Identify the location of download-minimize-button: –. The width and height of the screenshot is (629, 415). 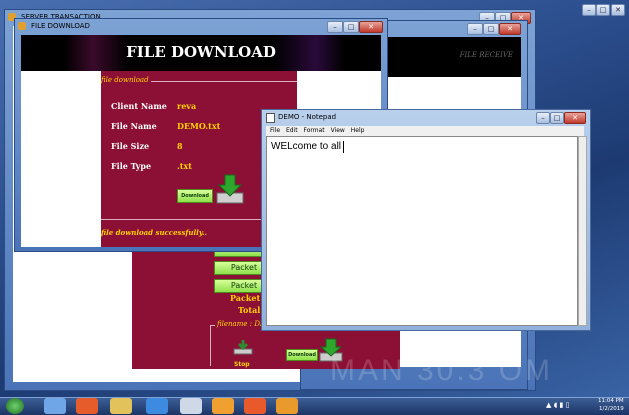
(335, 27).